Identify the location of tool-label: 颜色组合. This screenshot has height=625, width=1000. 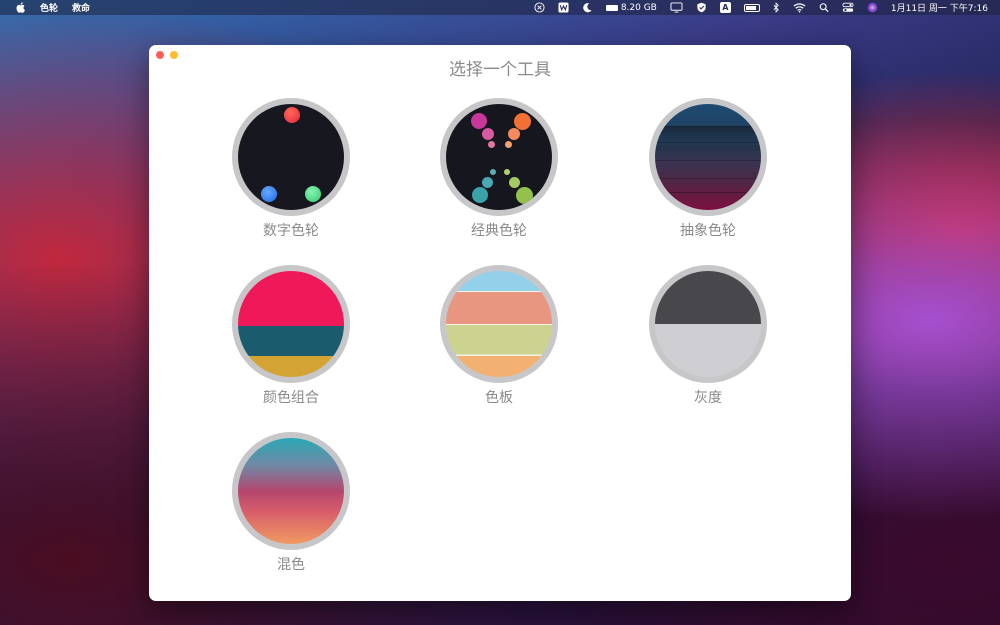
(291, 398).